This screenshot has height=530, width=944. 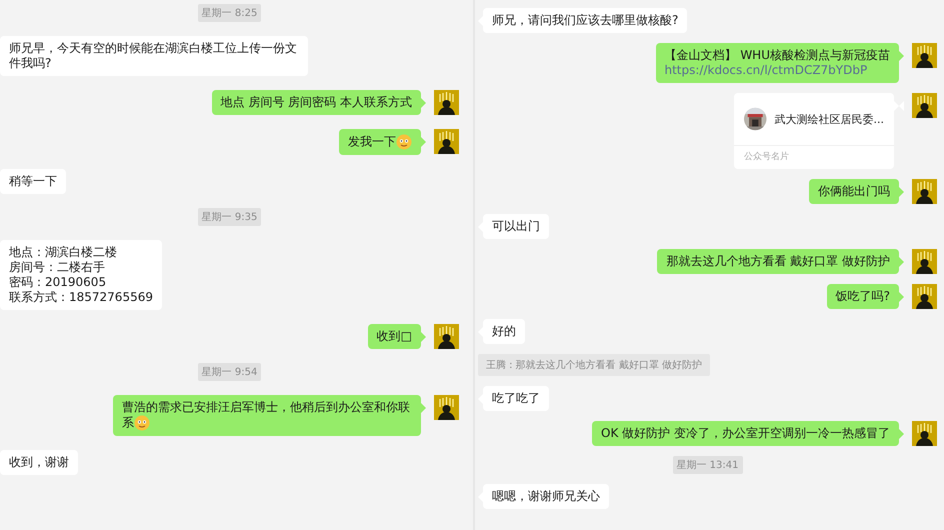 I want to click on contact-card: 武大测绘社区居民委... 公众号名片, so click(x=814, y=131).